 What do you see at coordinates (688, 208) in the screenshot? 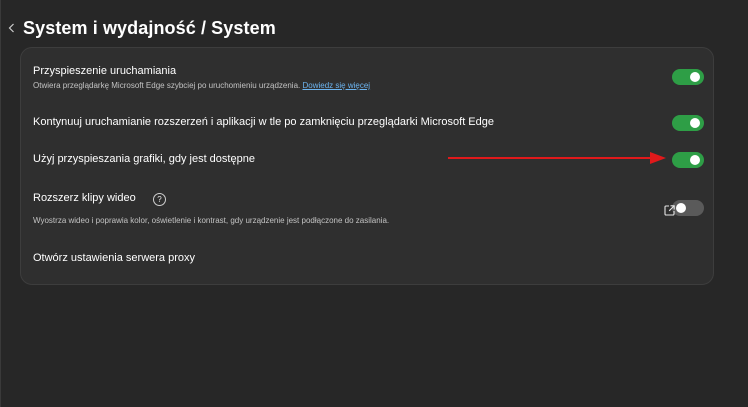
I see `enhance-videos-toggle` at bounding box center [688, 208].